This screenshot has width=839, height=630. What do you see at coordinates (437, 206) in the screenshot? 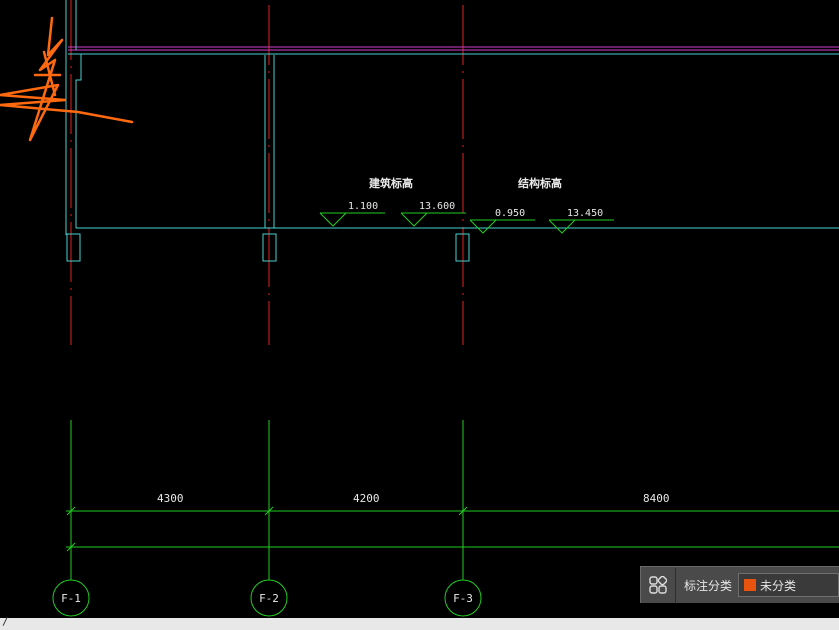
I see `elevation-value: 13.600` at bounding box center [437, 206].